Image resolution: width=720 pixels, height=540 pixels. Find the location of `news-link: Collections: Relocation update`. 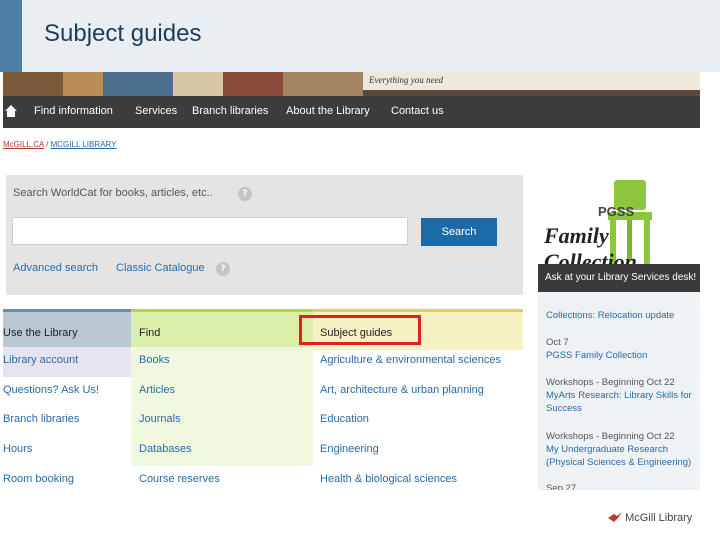

news-link: Collections: Relocation update is located at coordinates (610, 315).